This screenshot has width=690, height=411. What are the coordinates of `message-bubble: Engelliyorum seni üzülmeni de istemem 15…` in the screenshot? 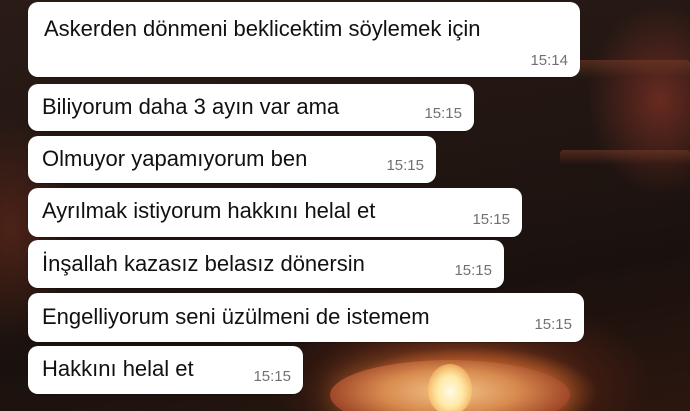 It's located at (306, 317).